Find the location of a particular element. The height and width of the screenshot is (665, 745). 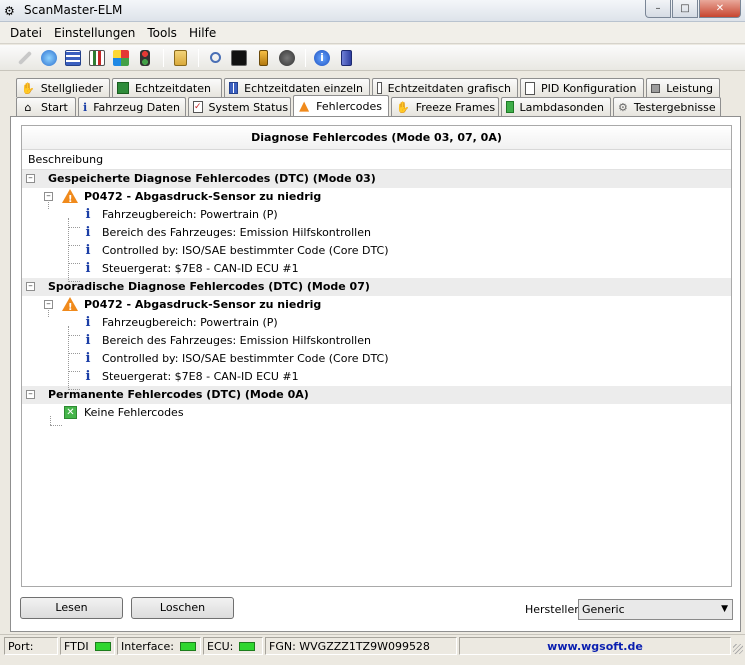

menu-tools: Tools is located at coordinates (162, 33).